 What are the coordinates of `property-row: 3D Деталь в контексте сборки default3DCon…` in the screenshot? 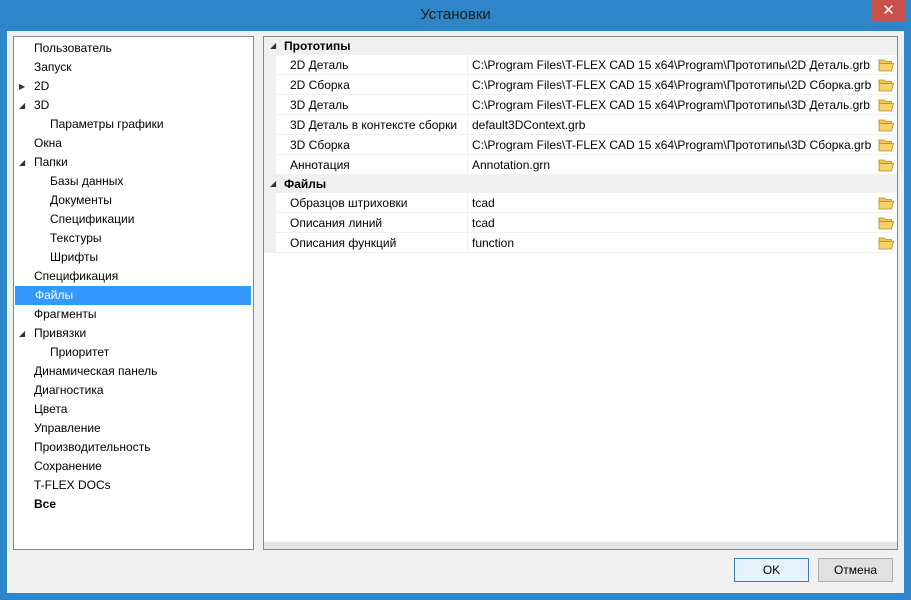 It's located at (580, 125).